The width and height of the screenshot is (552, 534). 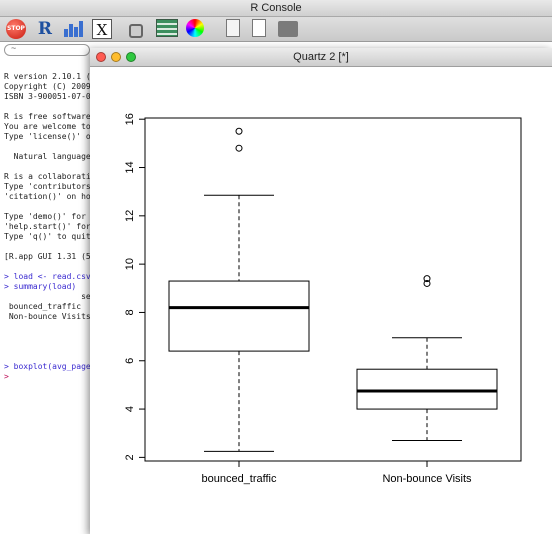 I want to click on console-line: You are welcome to, so click(x=47, y=126).